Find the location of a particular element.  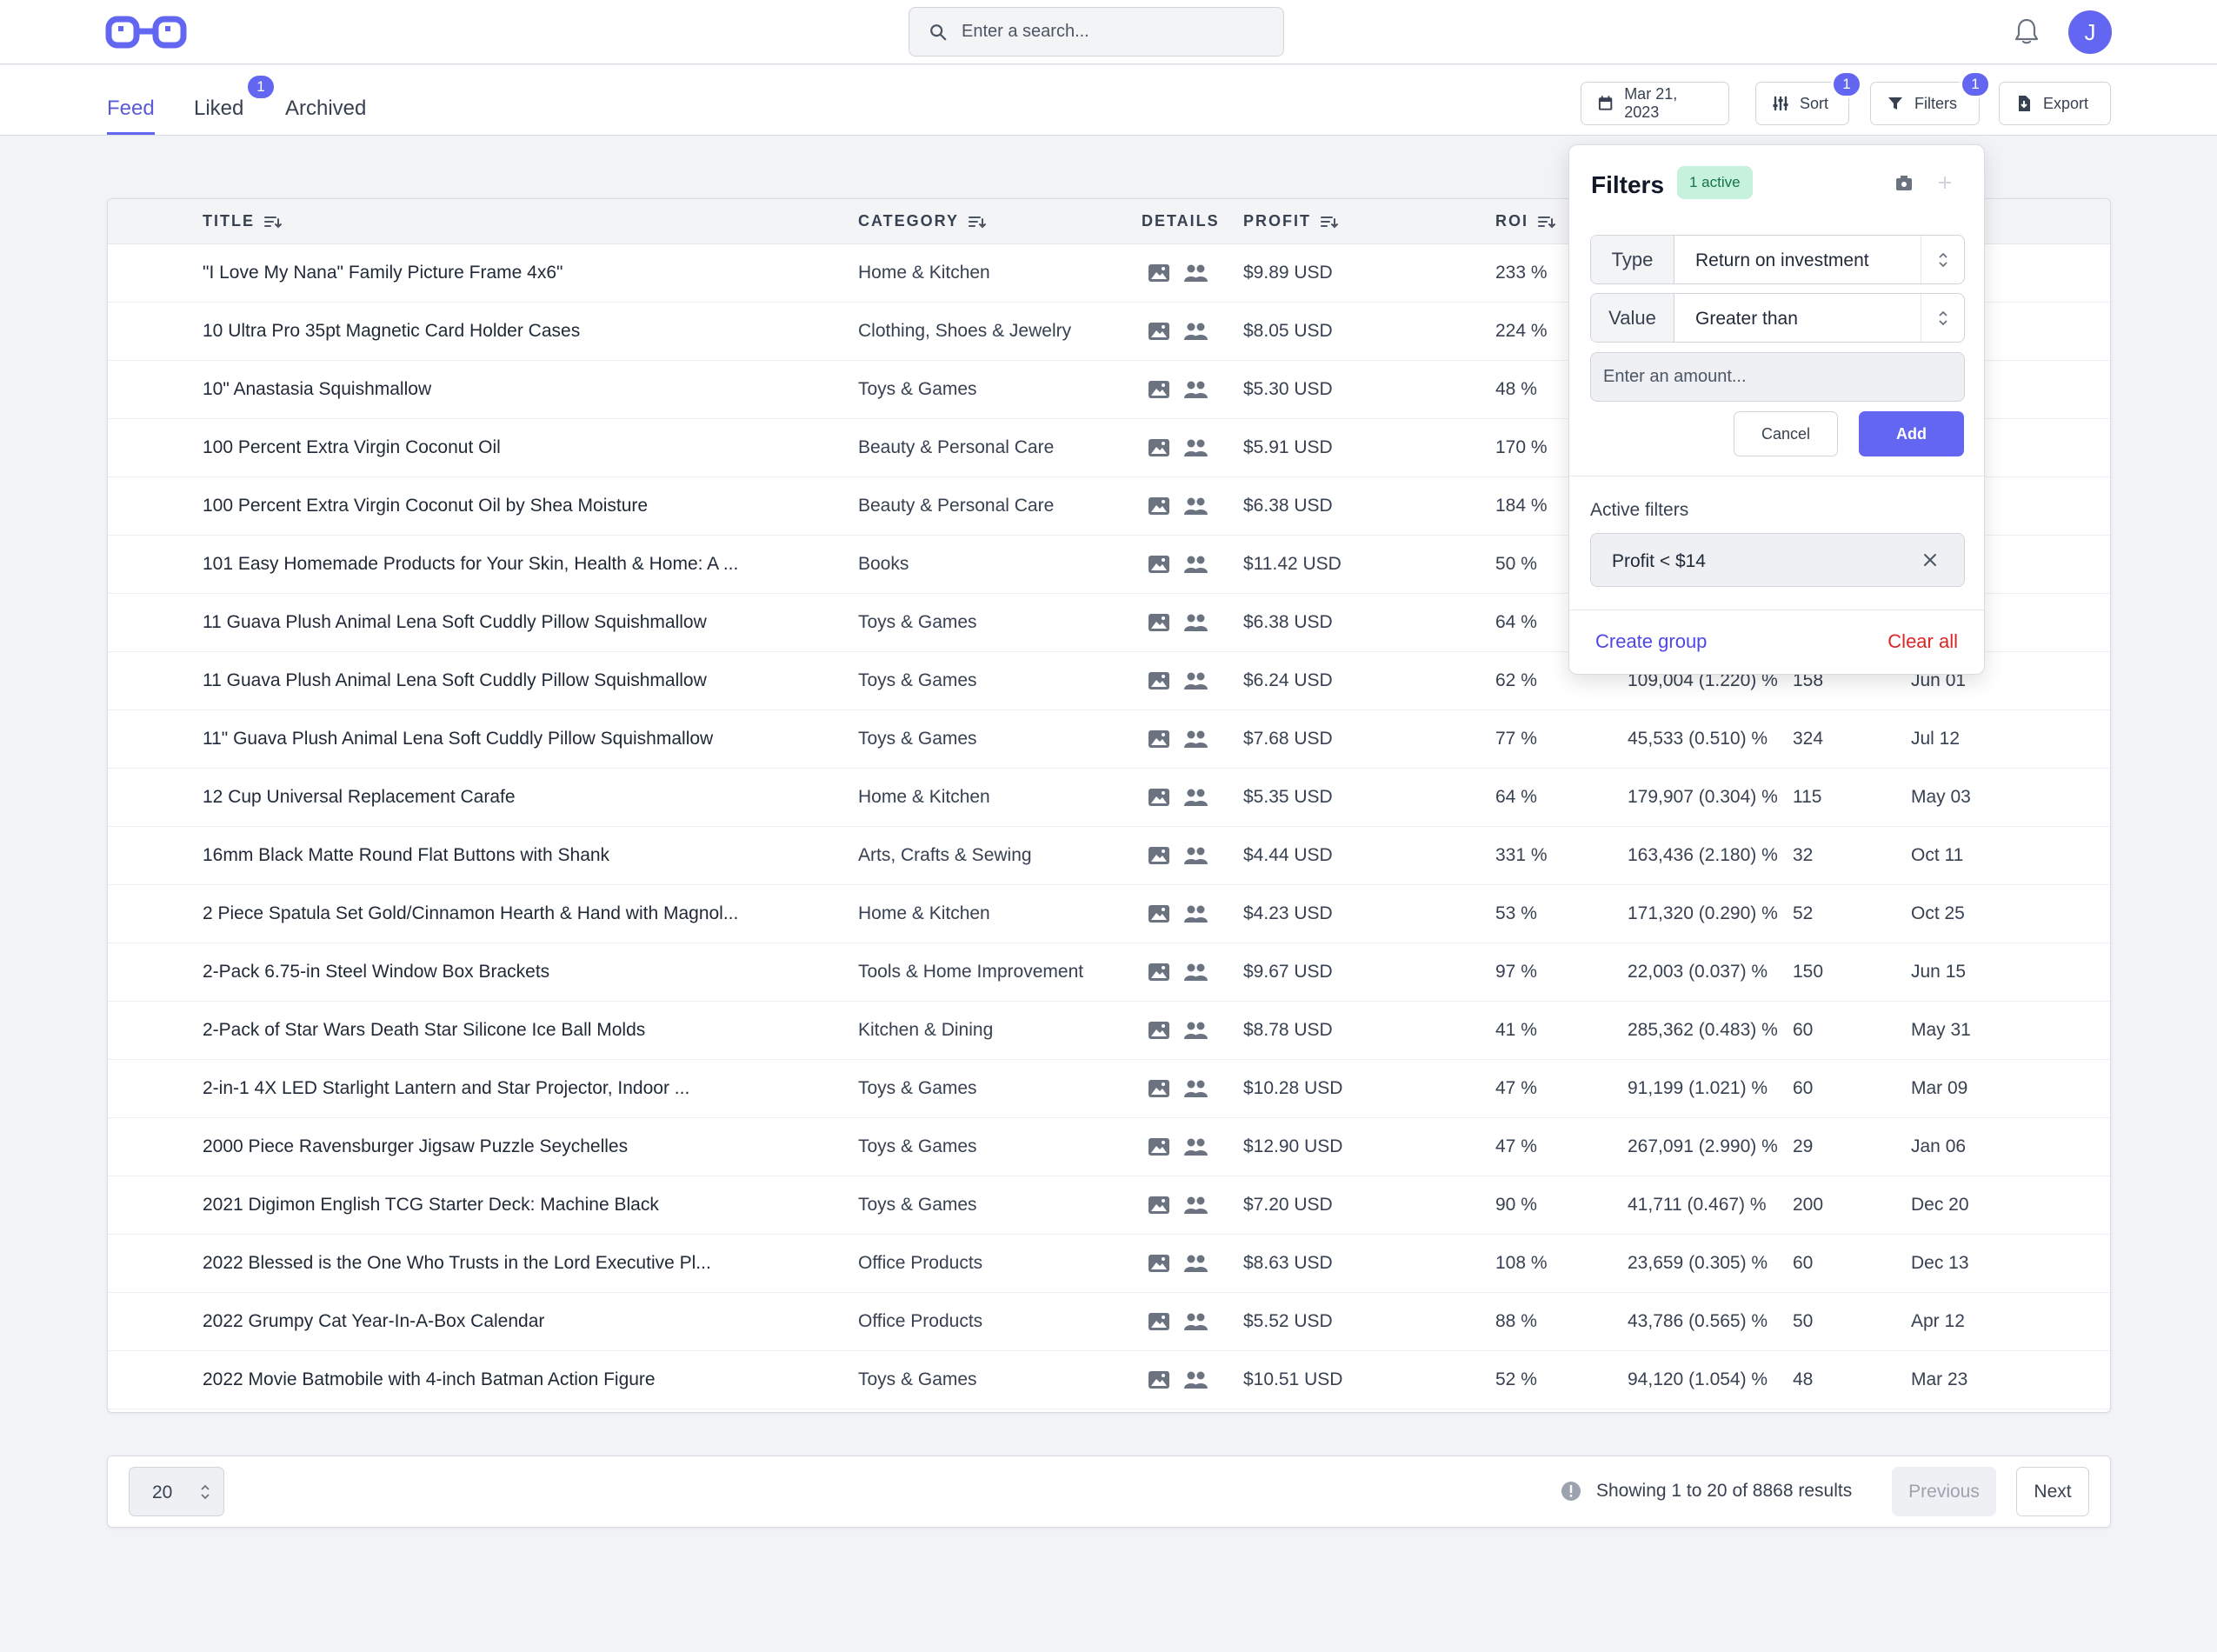

row-title: 10" Anastasia Squishmallow is located at coordinates (317, 389).